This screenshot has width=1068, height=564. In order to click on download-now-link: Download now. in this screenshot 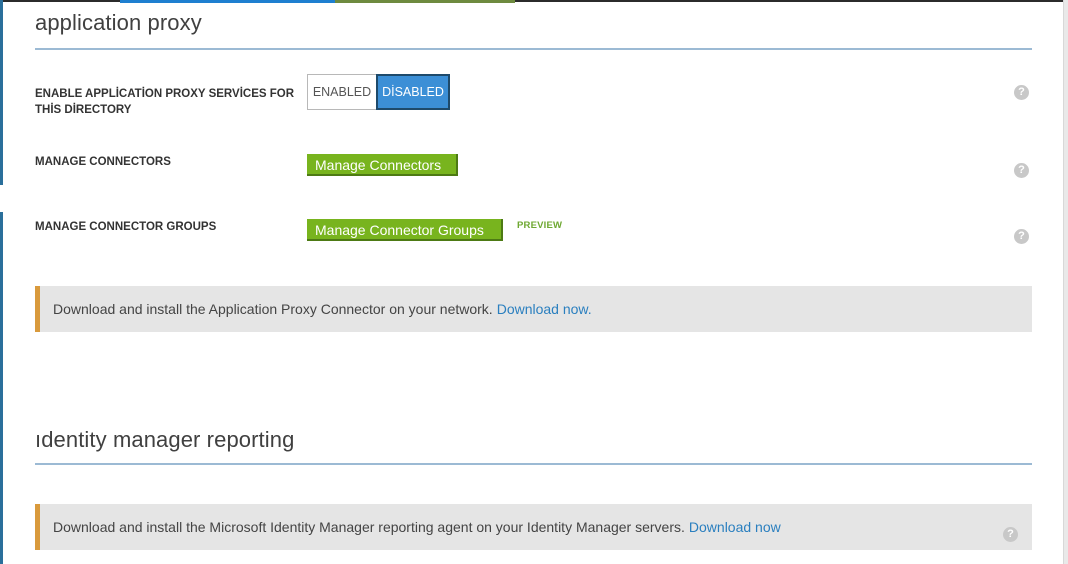, I will do `click(544, 309)`.